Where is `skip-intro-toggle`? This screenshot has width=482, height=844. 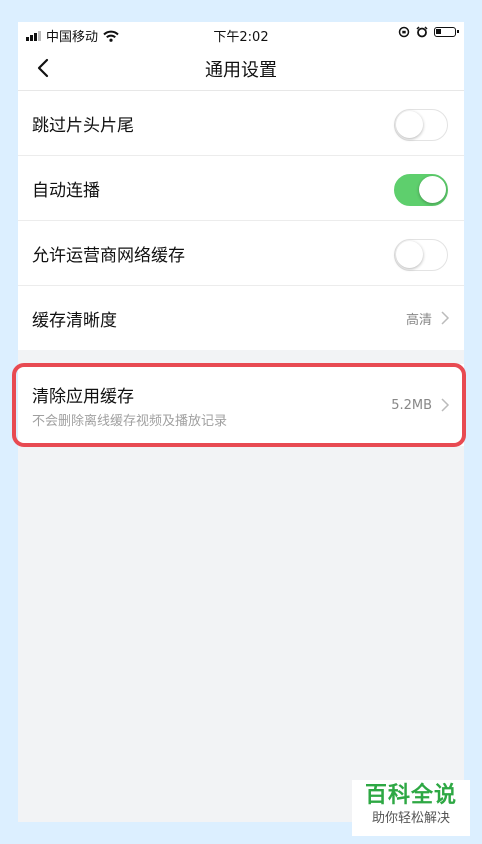
skip-intro-toggle is located at coordinates (421, 125).